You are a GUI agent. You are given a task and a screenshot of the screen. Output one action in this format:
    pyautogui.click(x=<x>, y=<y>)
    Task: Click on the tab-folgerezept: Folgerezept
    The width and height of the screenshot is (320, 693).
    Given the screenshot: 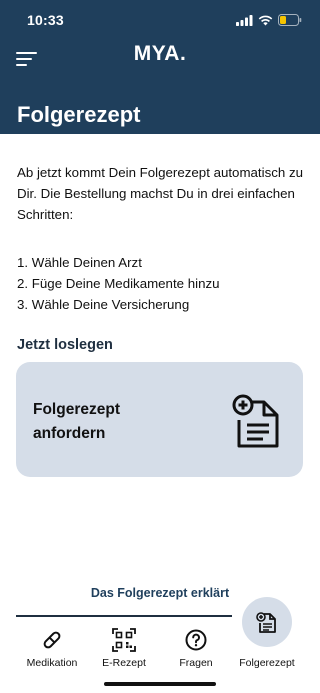 What is the action you would take?
    pyautogui.click(x=267, y=641)
    